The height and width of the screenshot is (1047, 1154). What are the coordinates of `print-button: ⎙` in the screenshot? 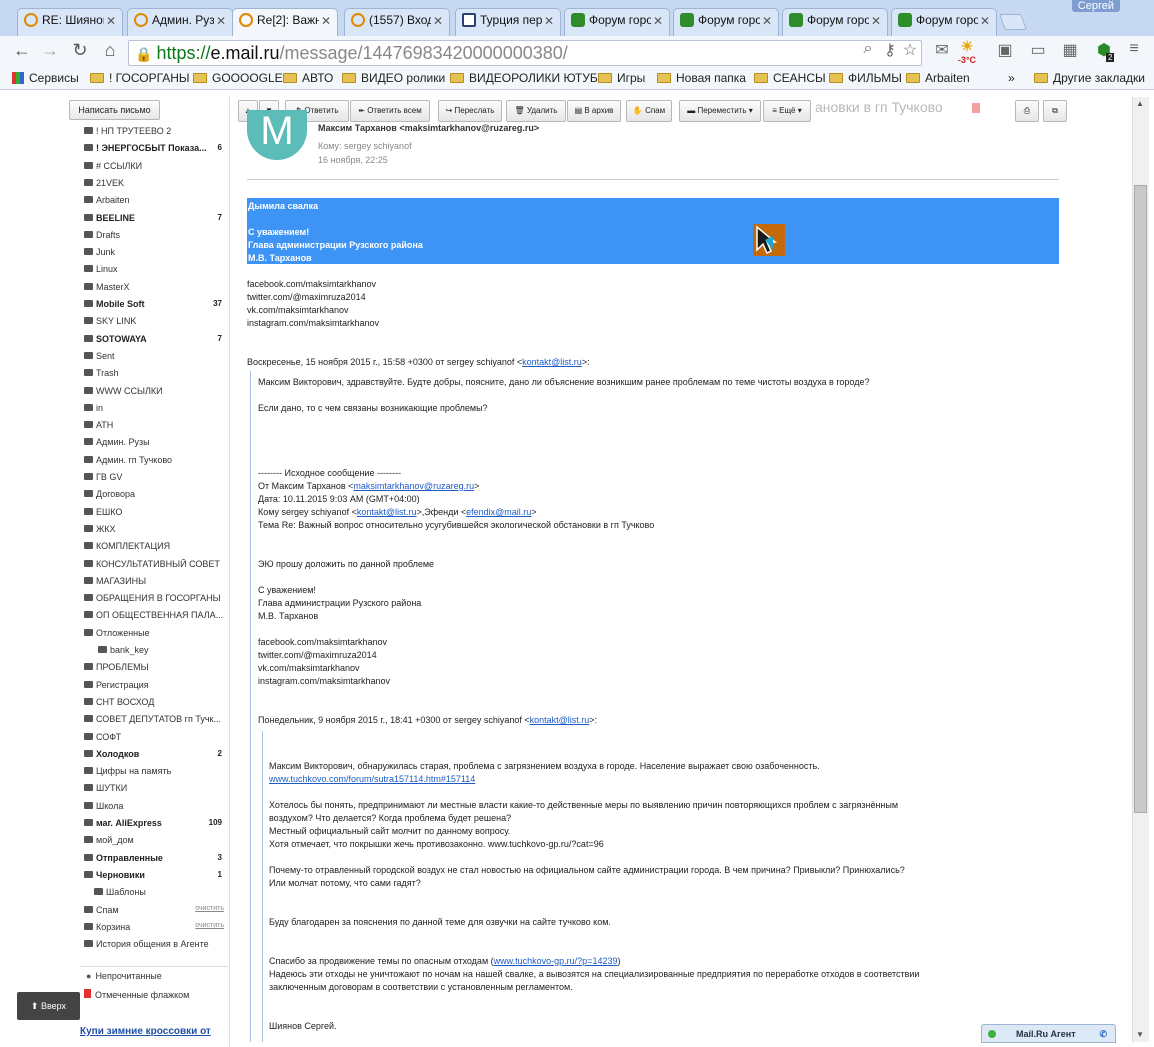 It's located at (1027, 111).